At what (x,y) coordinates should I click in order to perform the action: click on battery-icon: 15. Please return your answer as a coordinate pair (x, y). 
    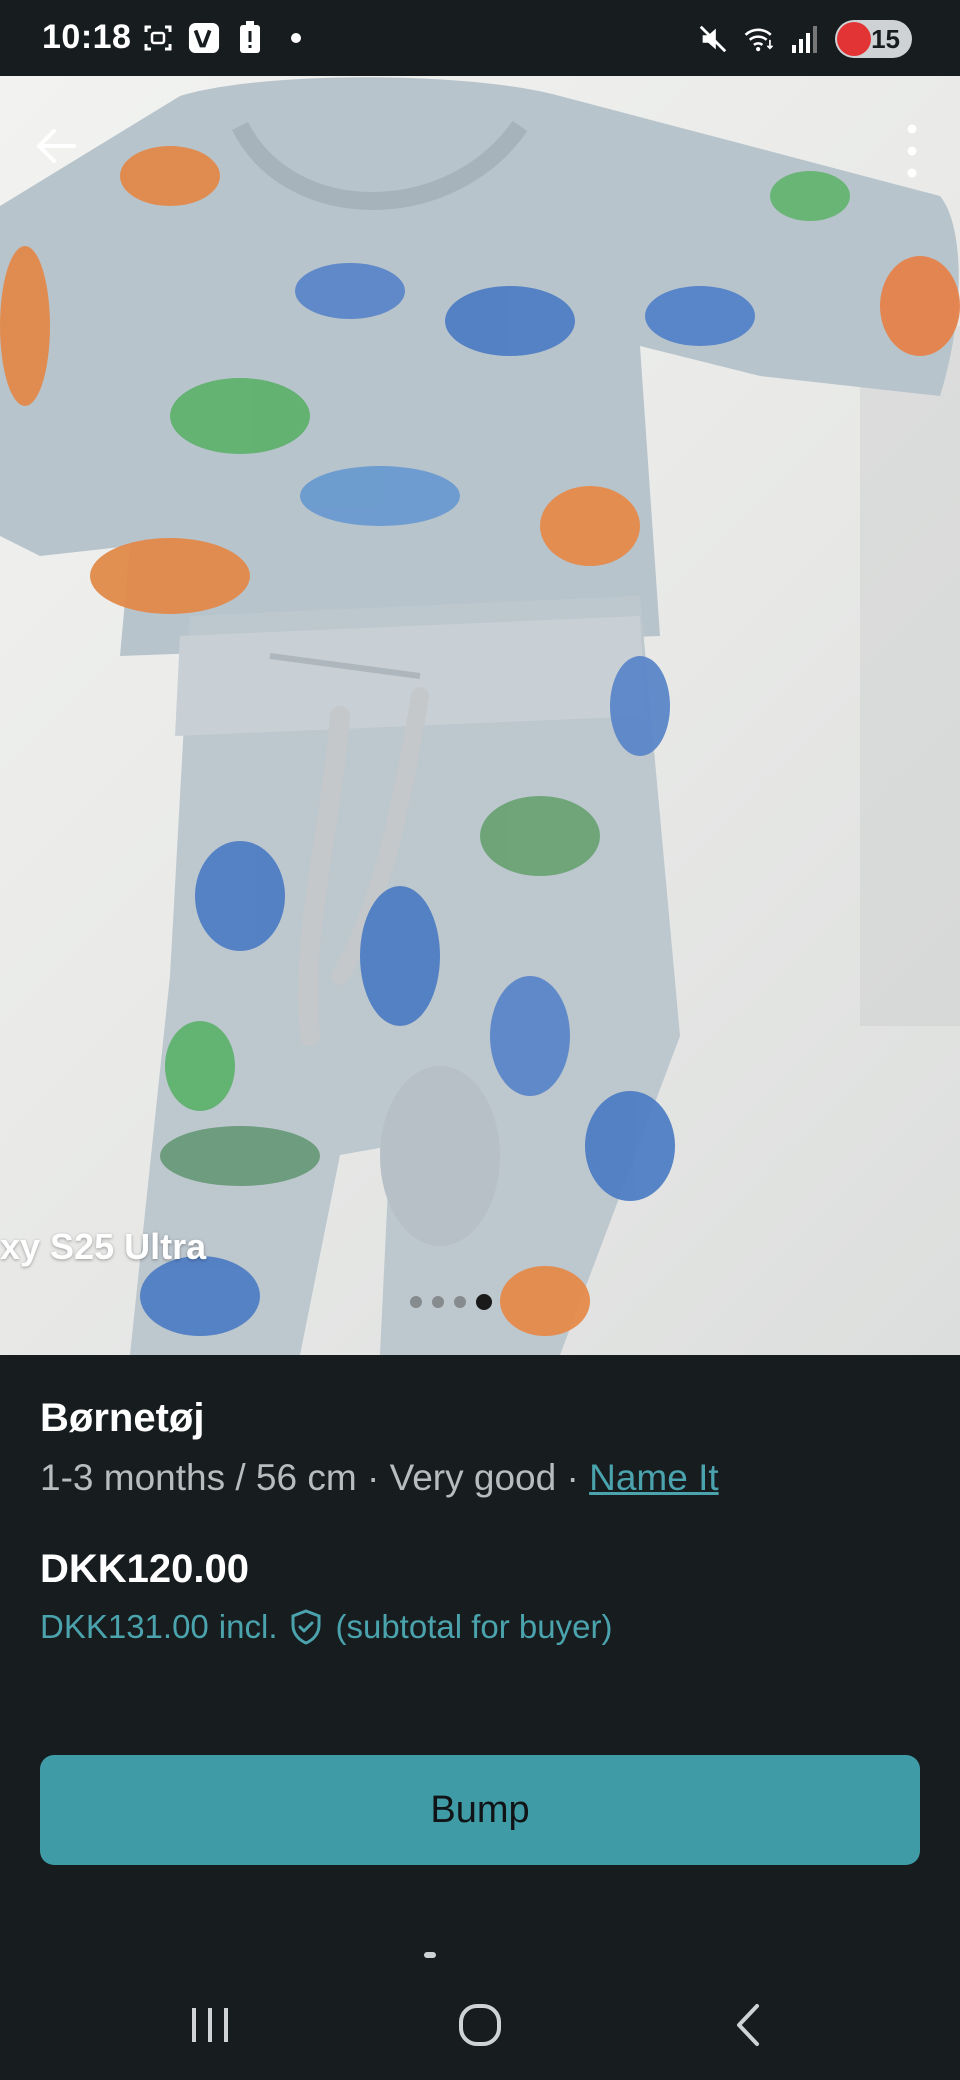
    Looking at the image, I should click on (873, 39).